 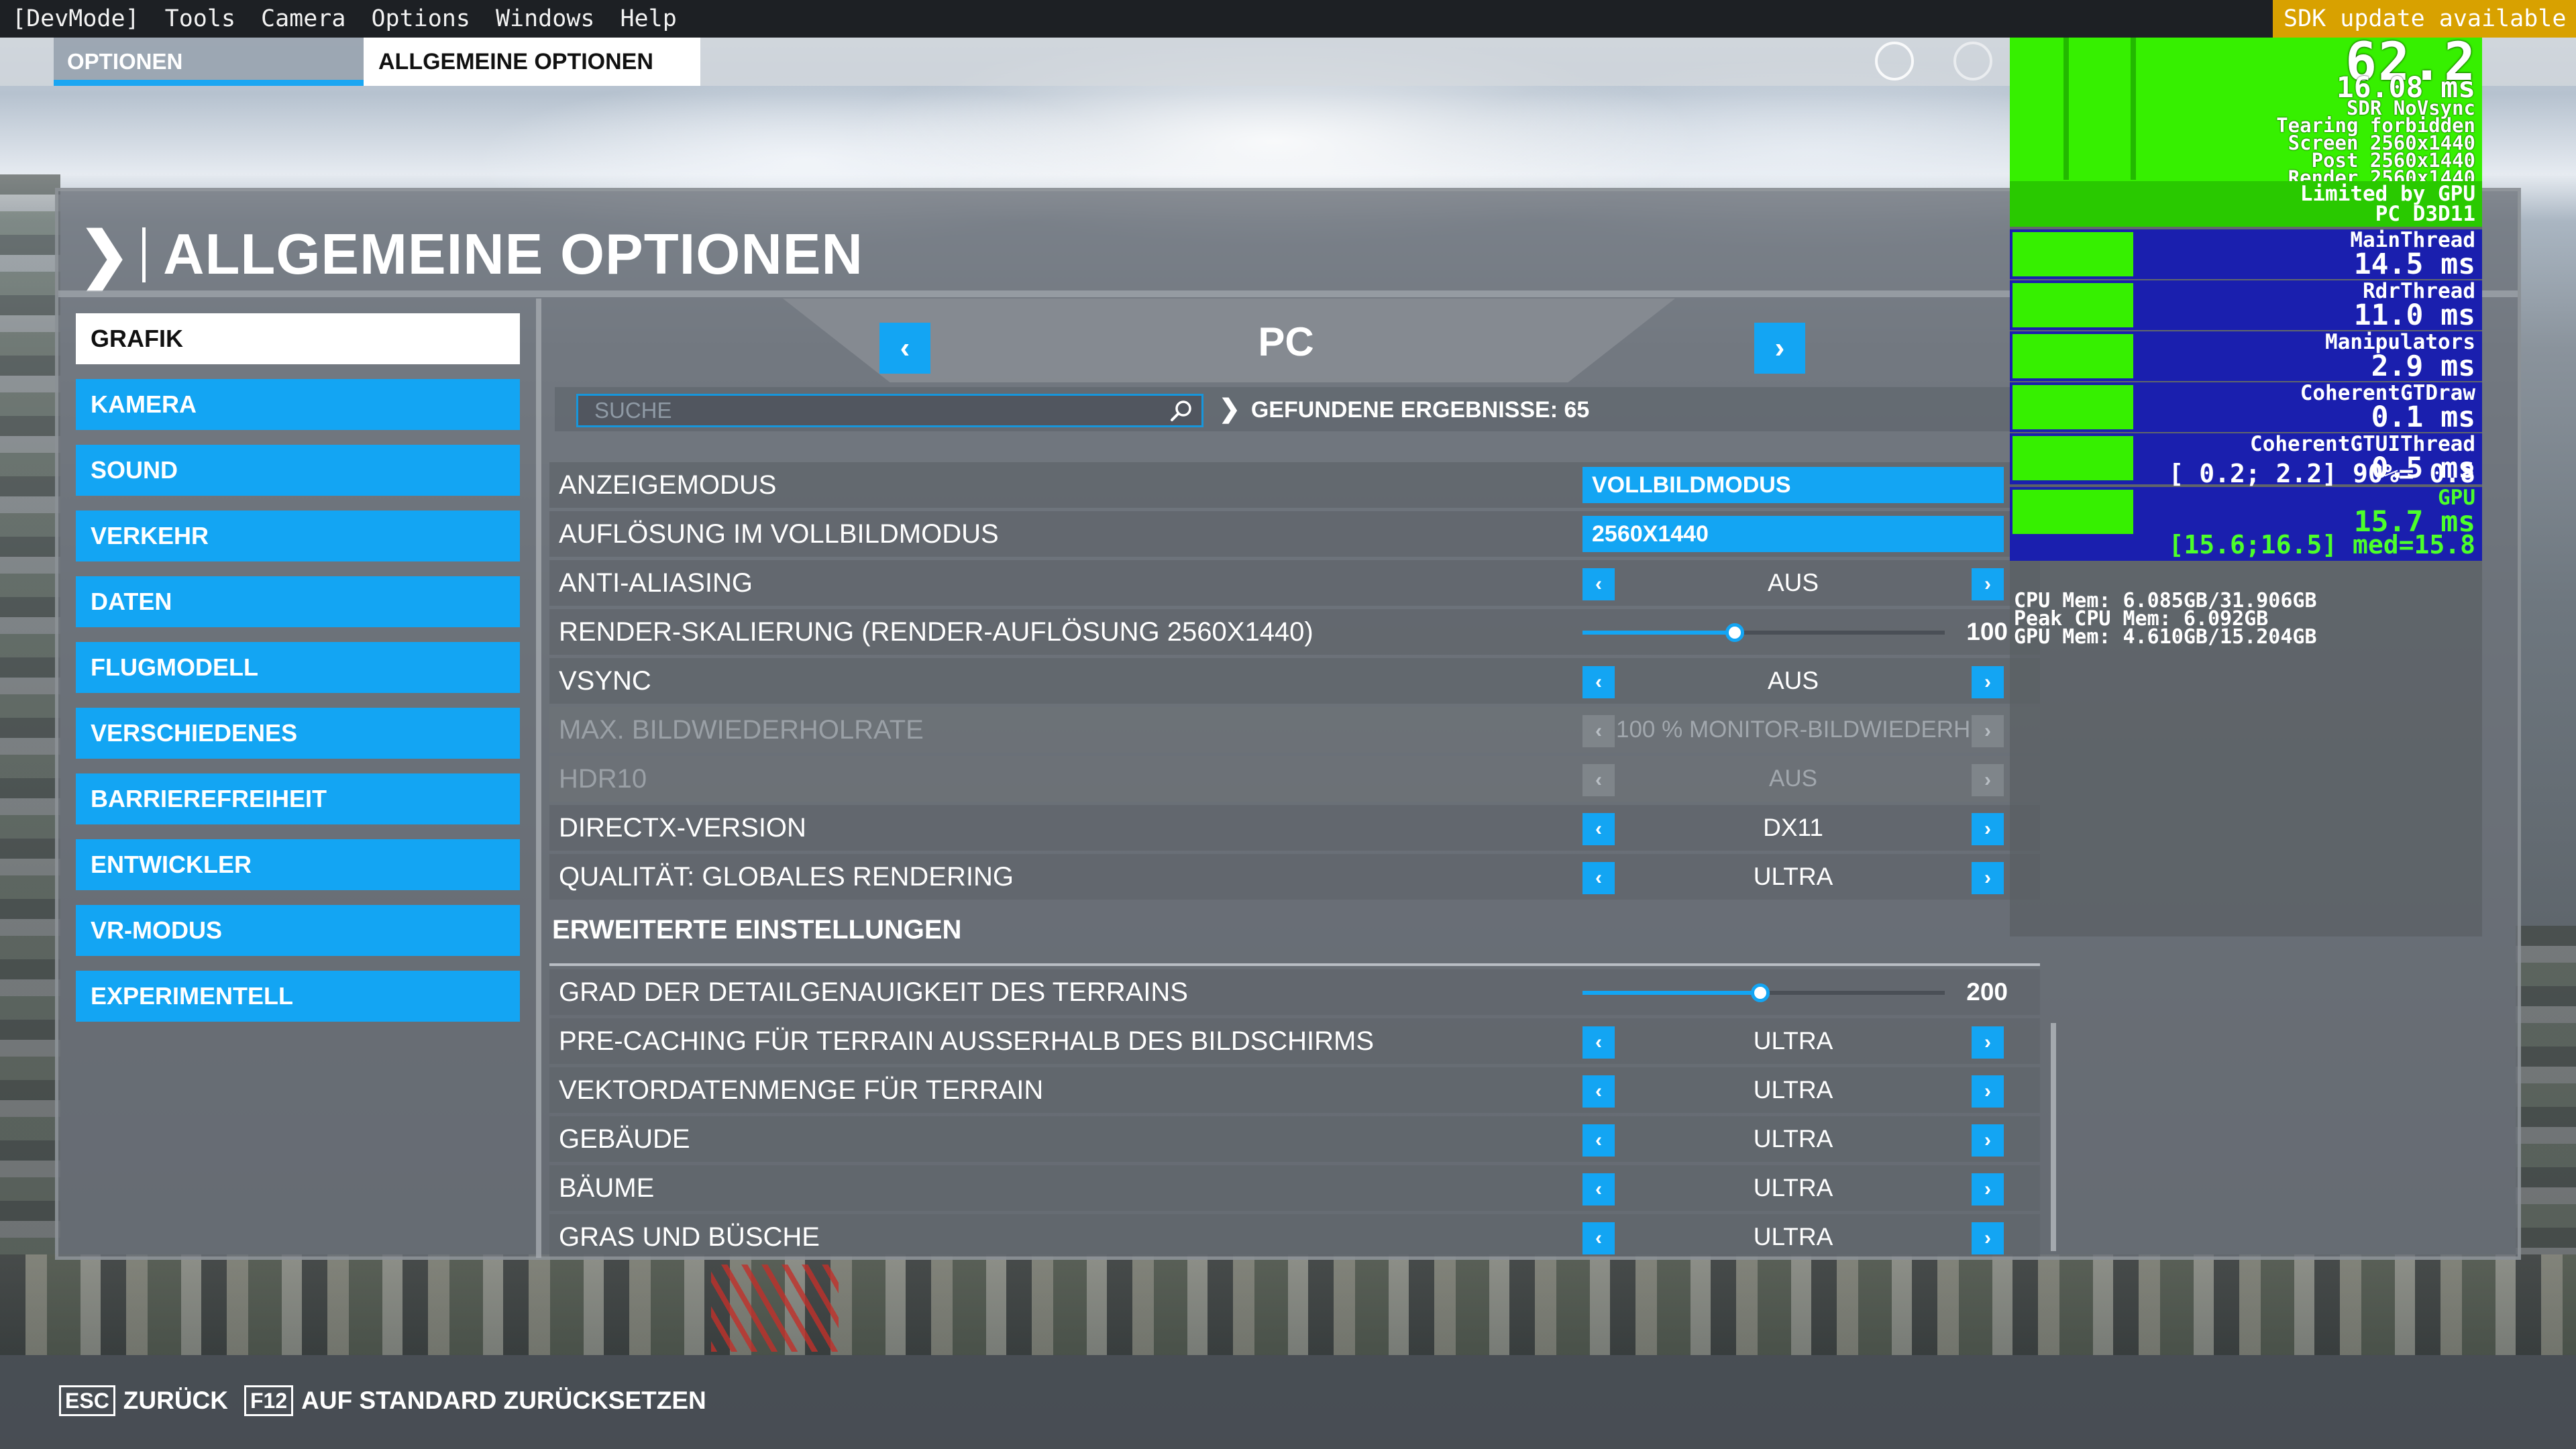 I want to click on profile-prev-button: ‹, so click(x=904, y=348).